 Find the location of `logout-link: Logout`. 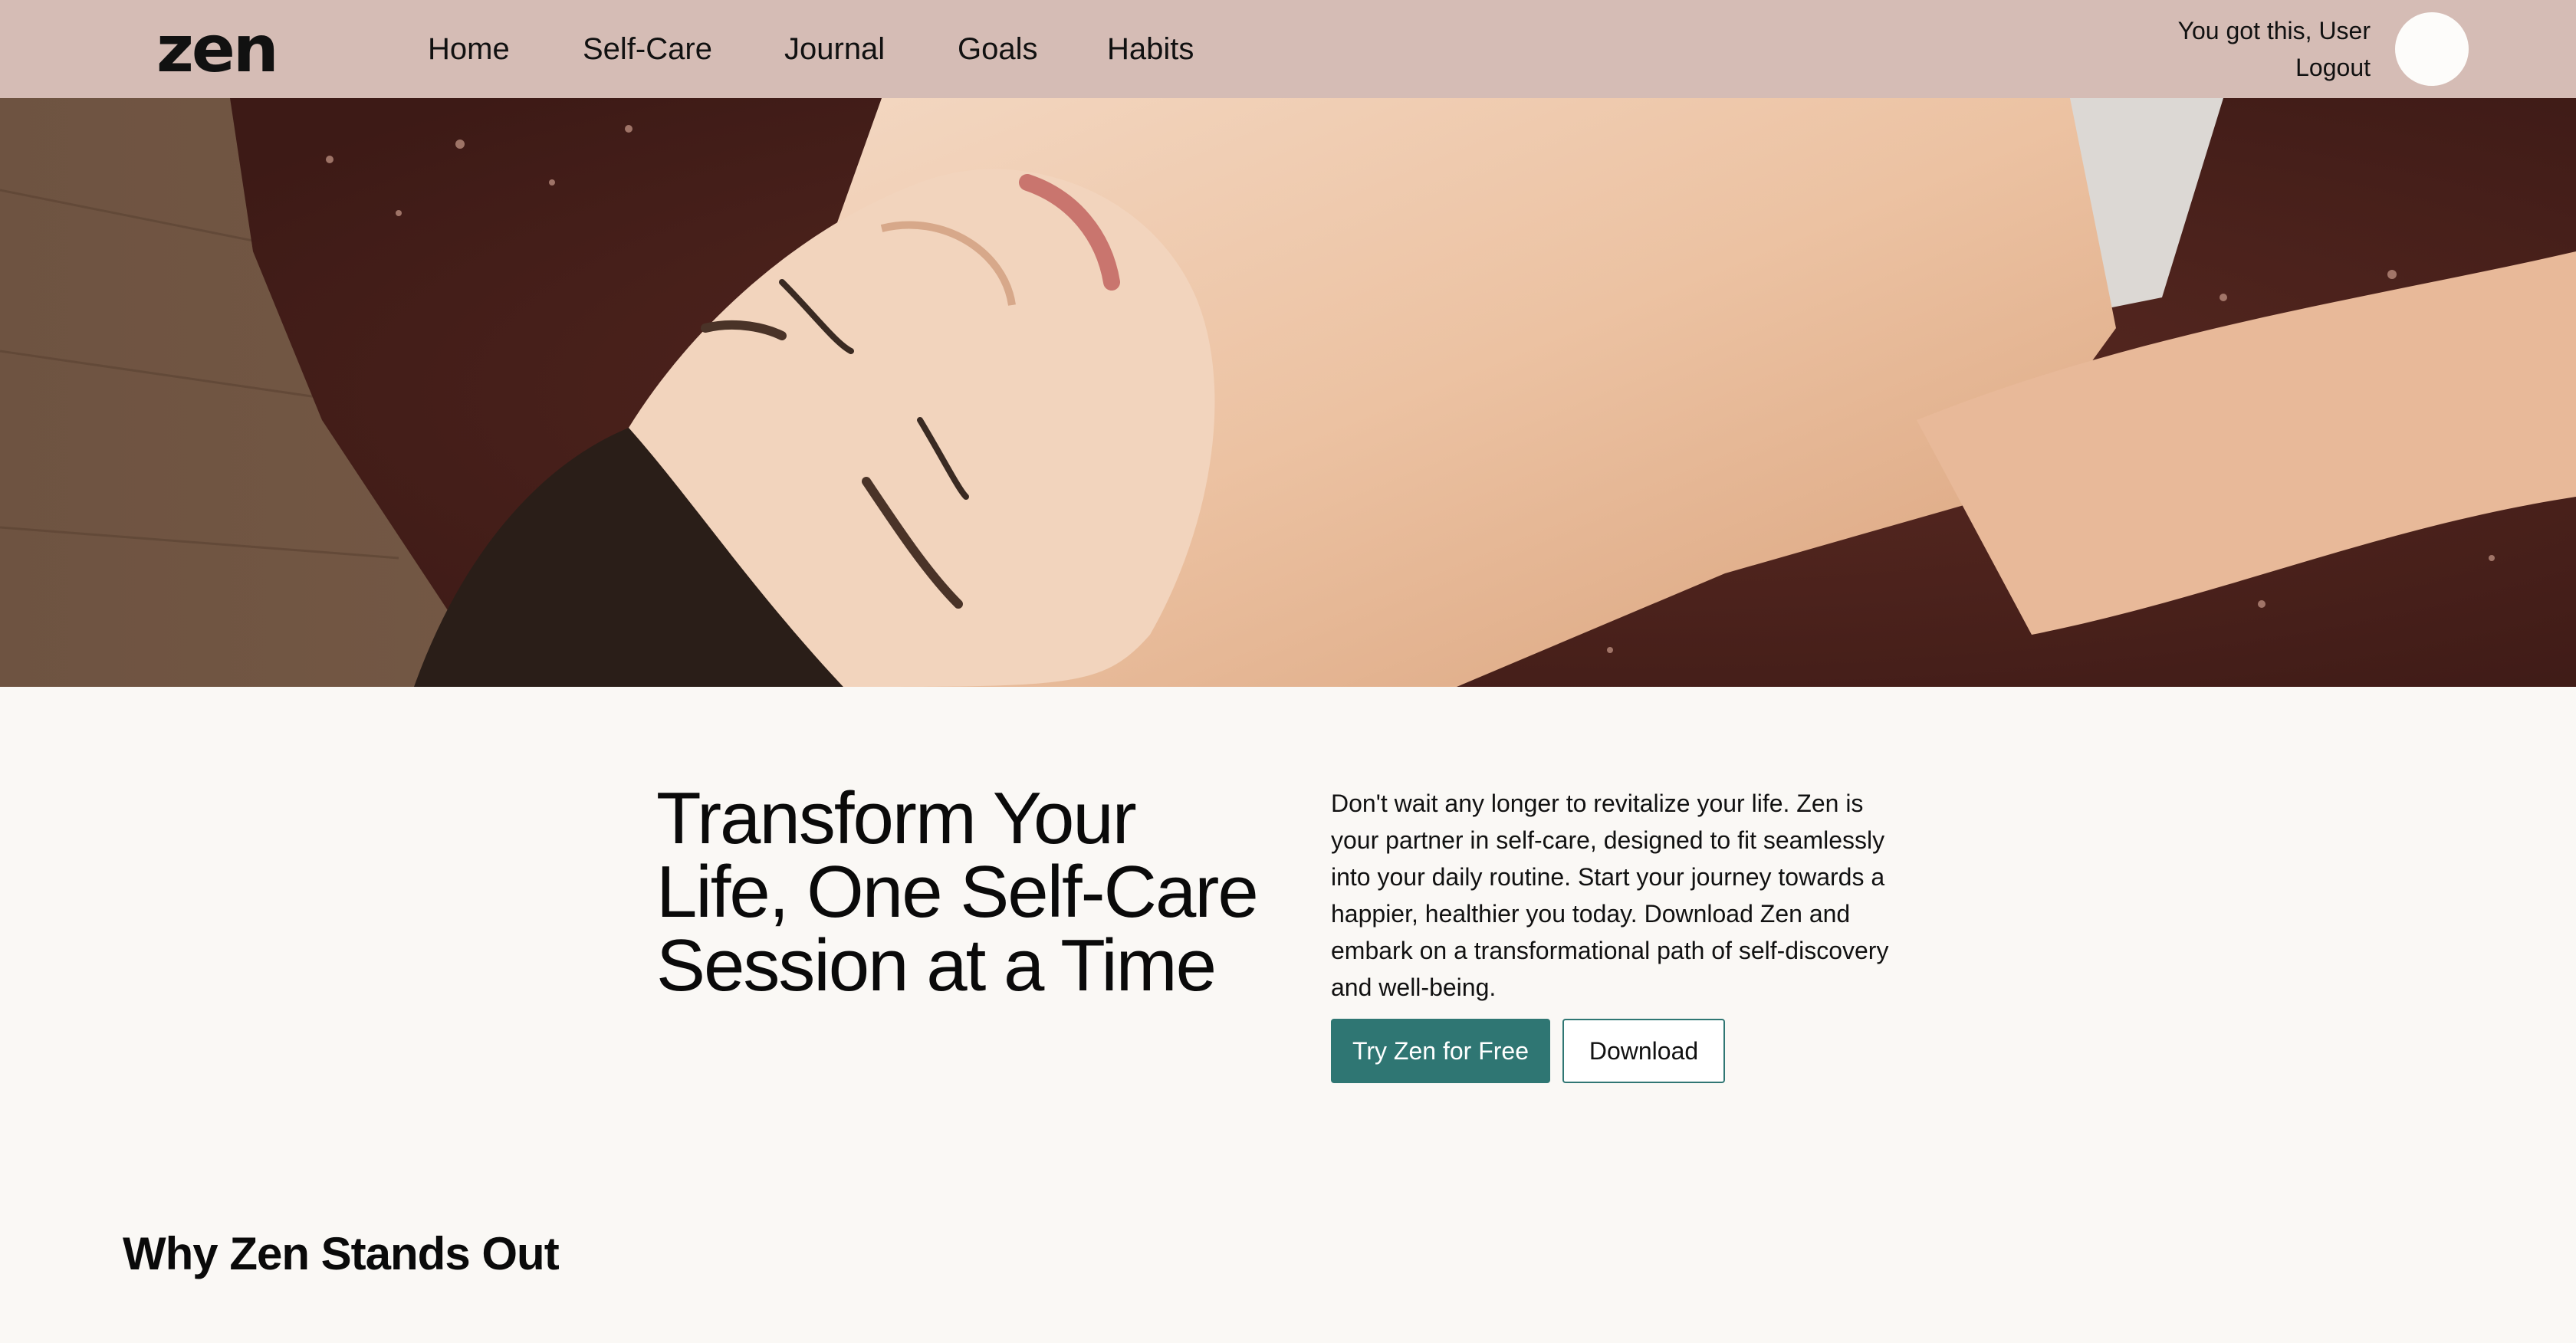

logout-link: Logout is located at coordinates (2333, 68).